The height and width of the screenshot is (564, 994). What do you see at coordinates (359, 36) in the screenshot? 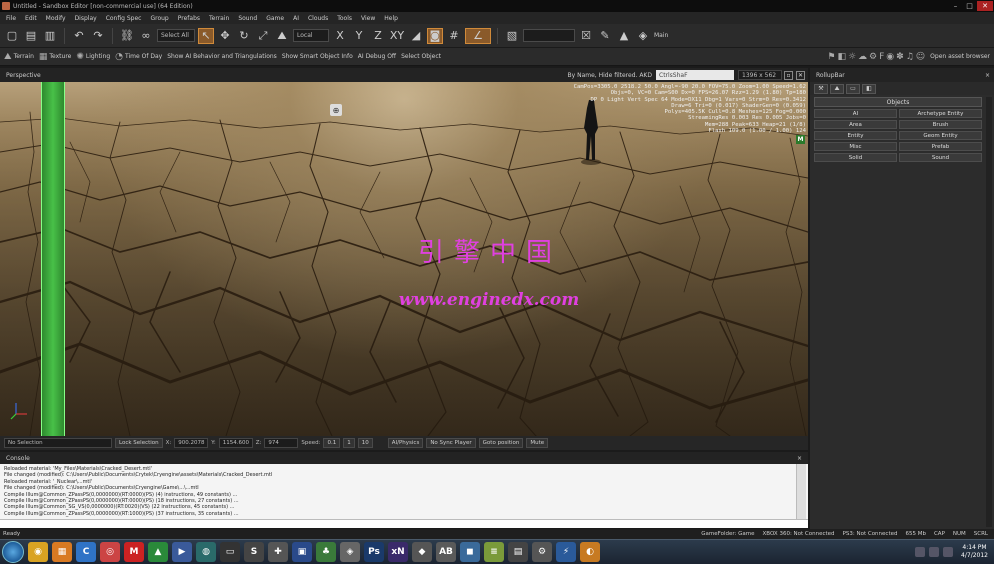
I see `axis-y-button: Y` at bounding box center [359, 36].